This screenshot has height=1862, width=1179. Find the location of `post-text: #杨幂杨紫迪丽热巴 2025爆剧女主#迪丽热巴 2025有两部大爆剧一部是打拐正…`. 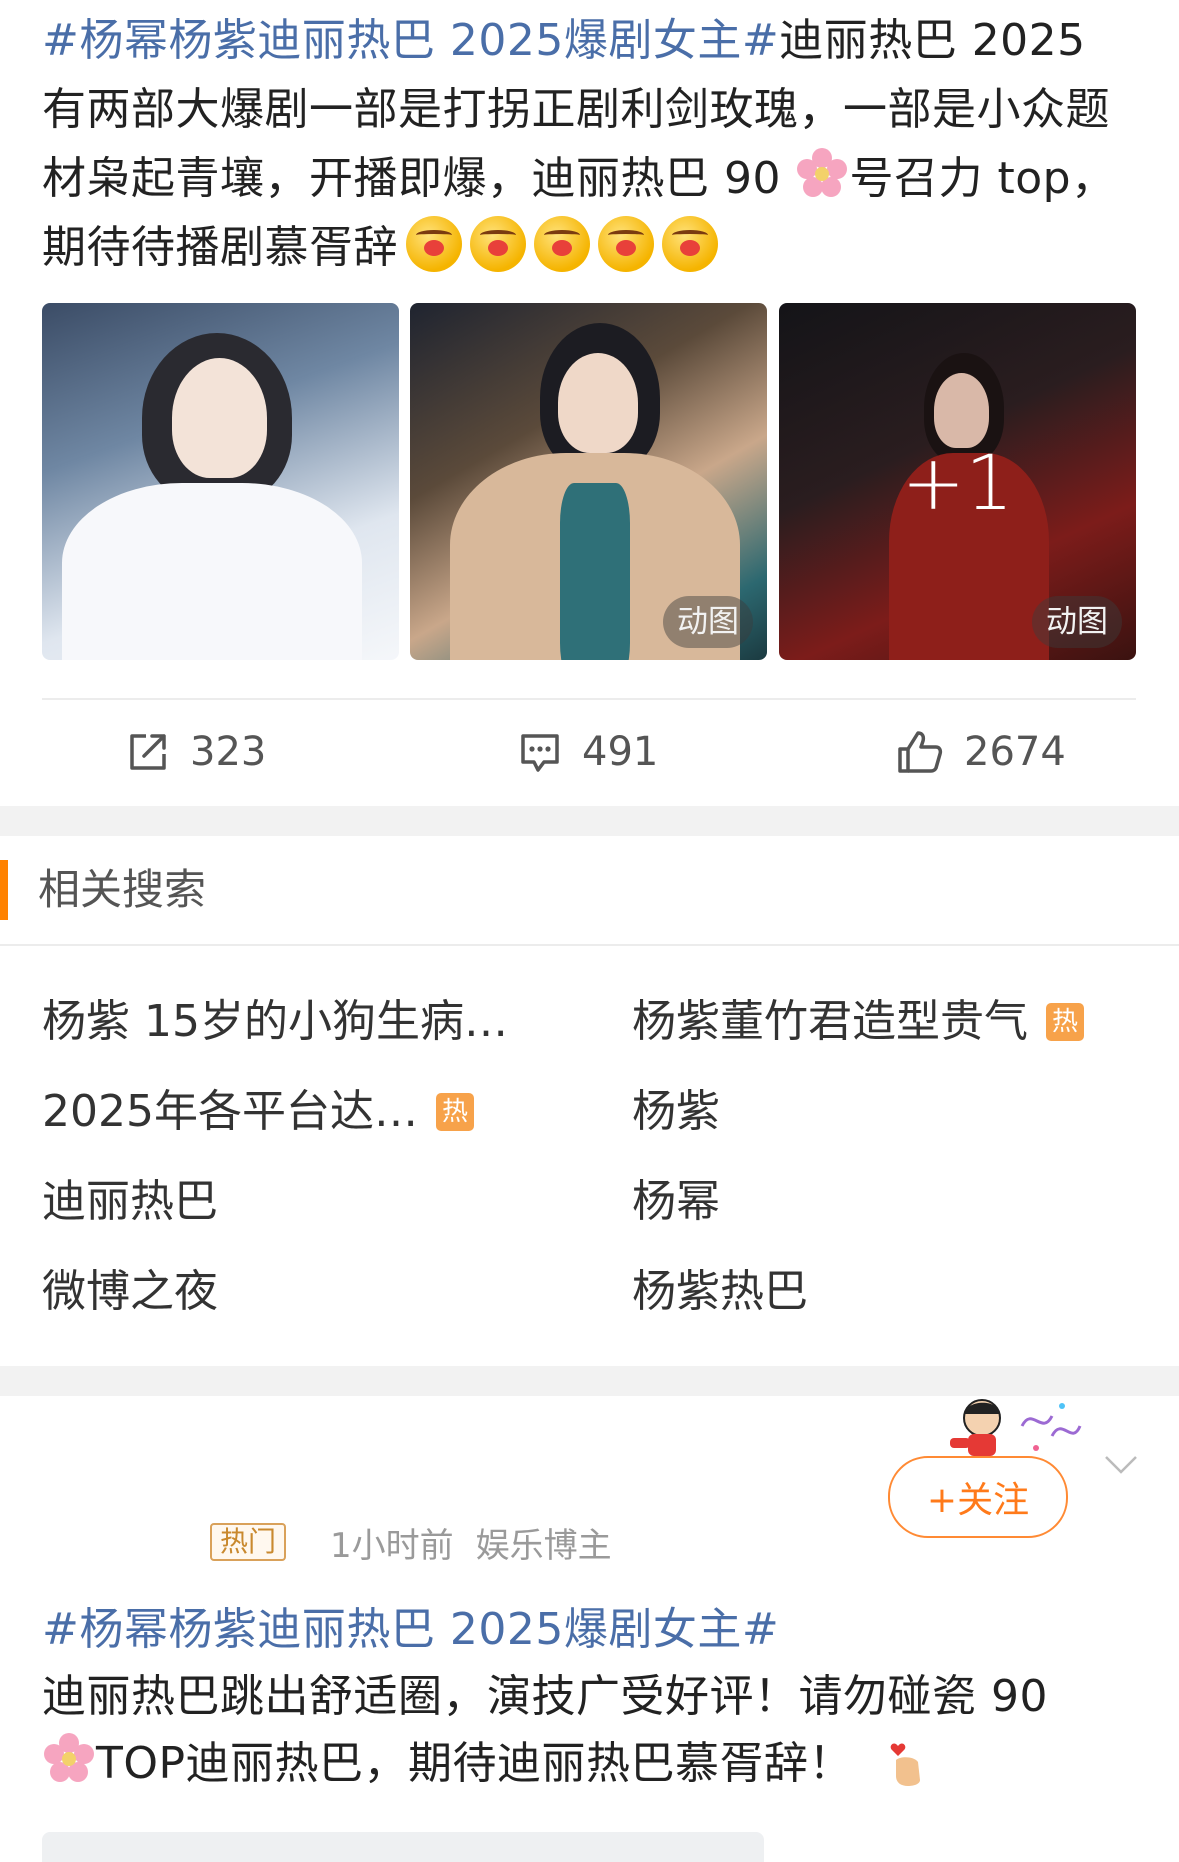

post-text: #杨幂杨紫迪丽热巴 2025爆剧女主#迪丽热巴 2025有两部大爆剧一部是打拐正… is located at coordinates (582, 144).